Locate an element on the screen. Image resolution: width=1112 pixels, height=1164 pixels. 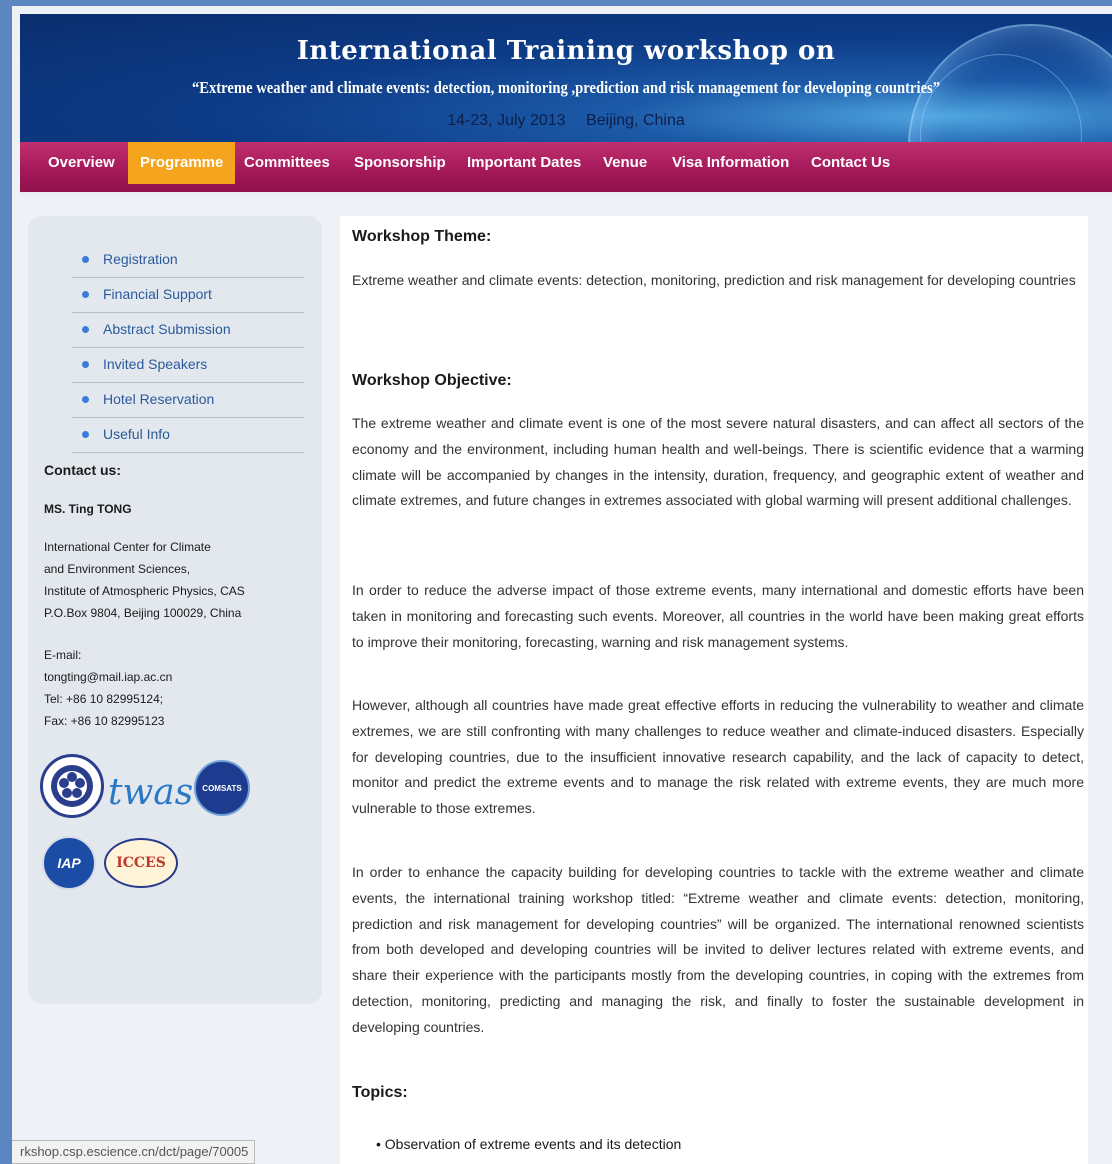
flower-emblem-icon is located at coordinates (72, 786).